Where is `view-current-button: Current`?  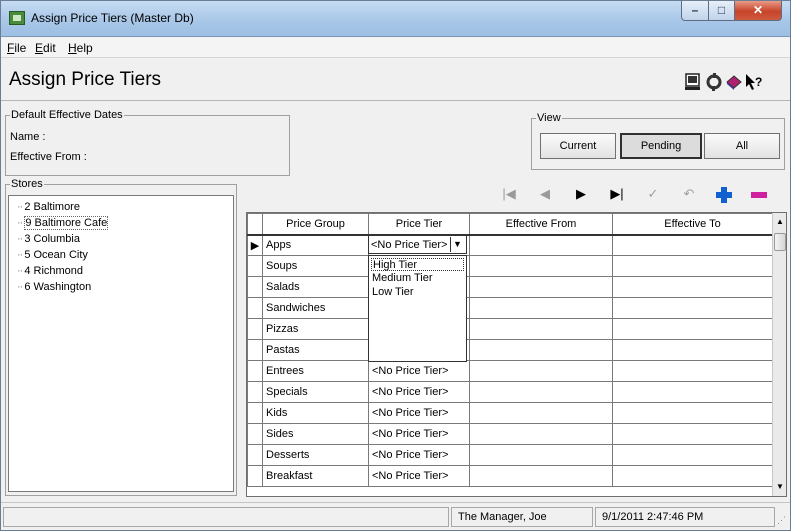 view-current-button: Current is located at coordinates (578, 146).